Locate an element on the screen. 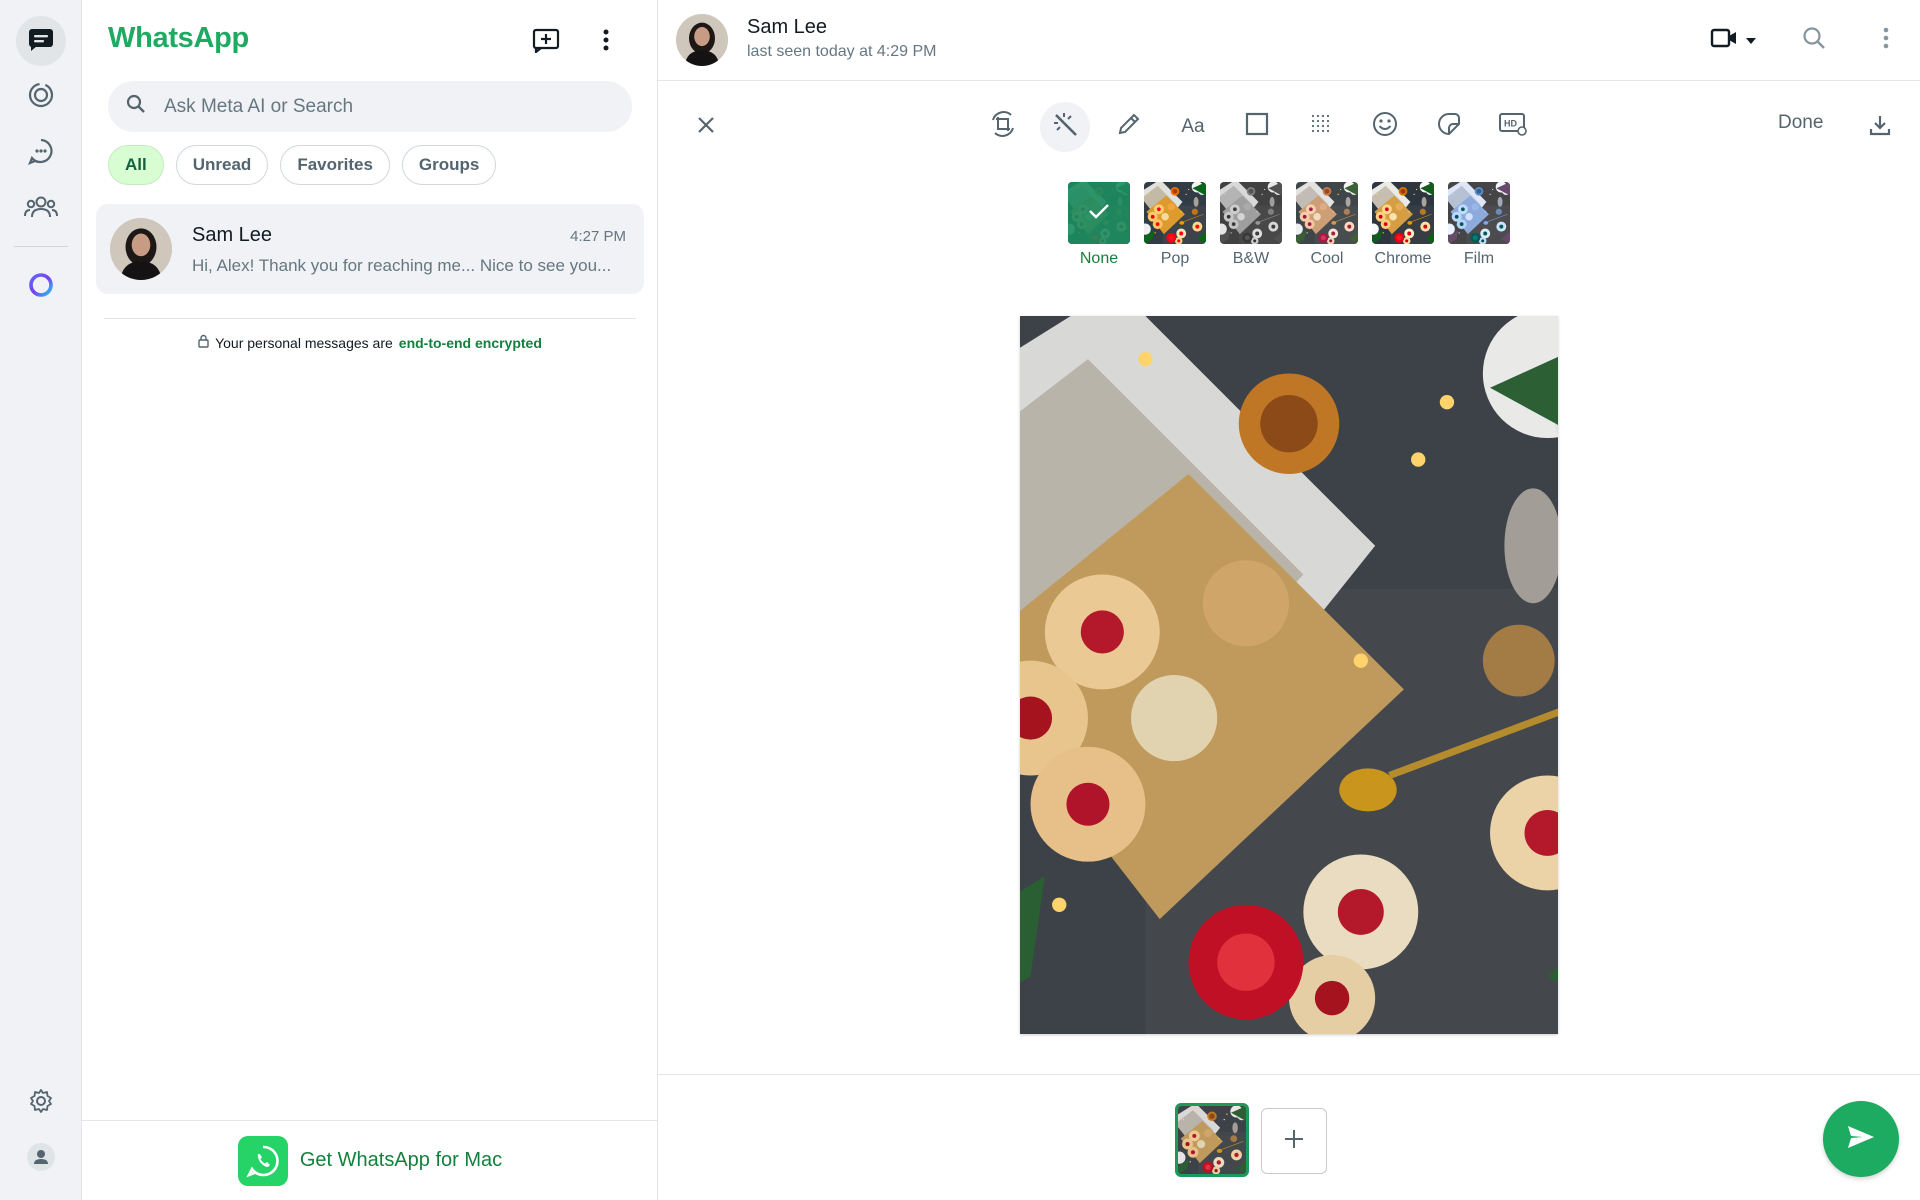  emoji-tool is located at coordinates (1385, 127).